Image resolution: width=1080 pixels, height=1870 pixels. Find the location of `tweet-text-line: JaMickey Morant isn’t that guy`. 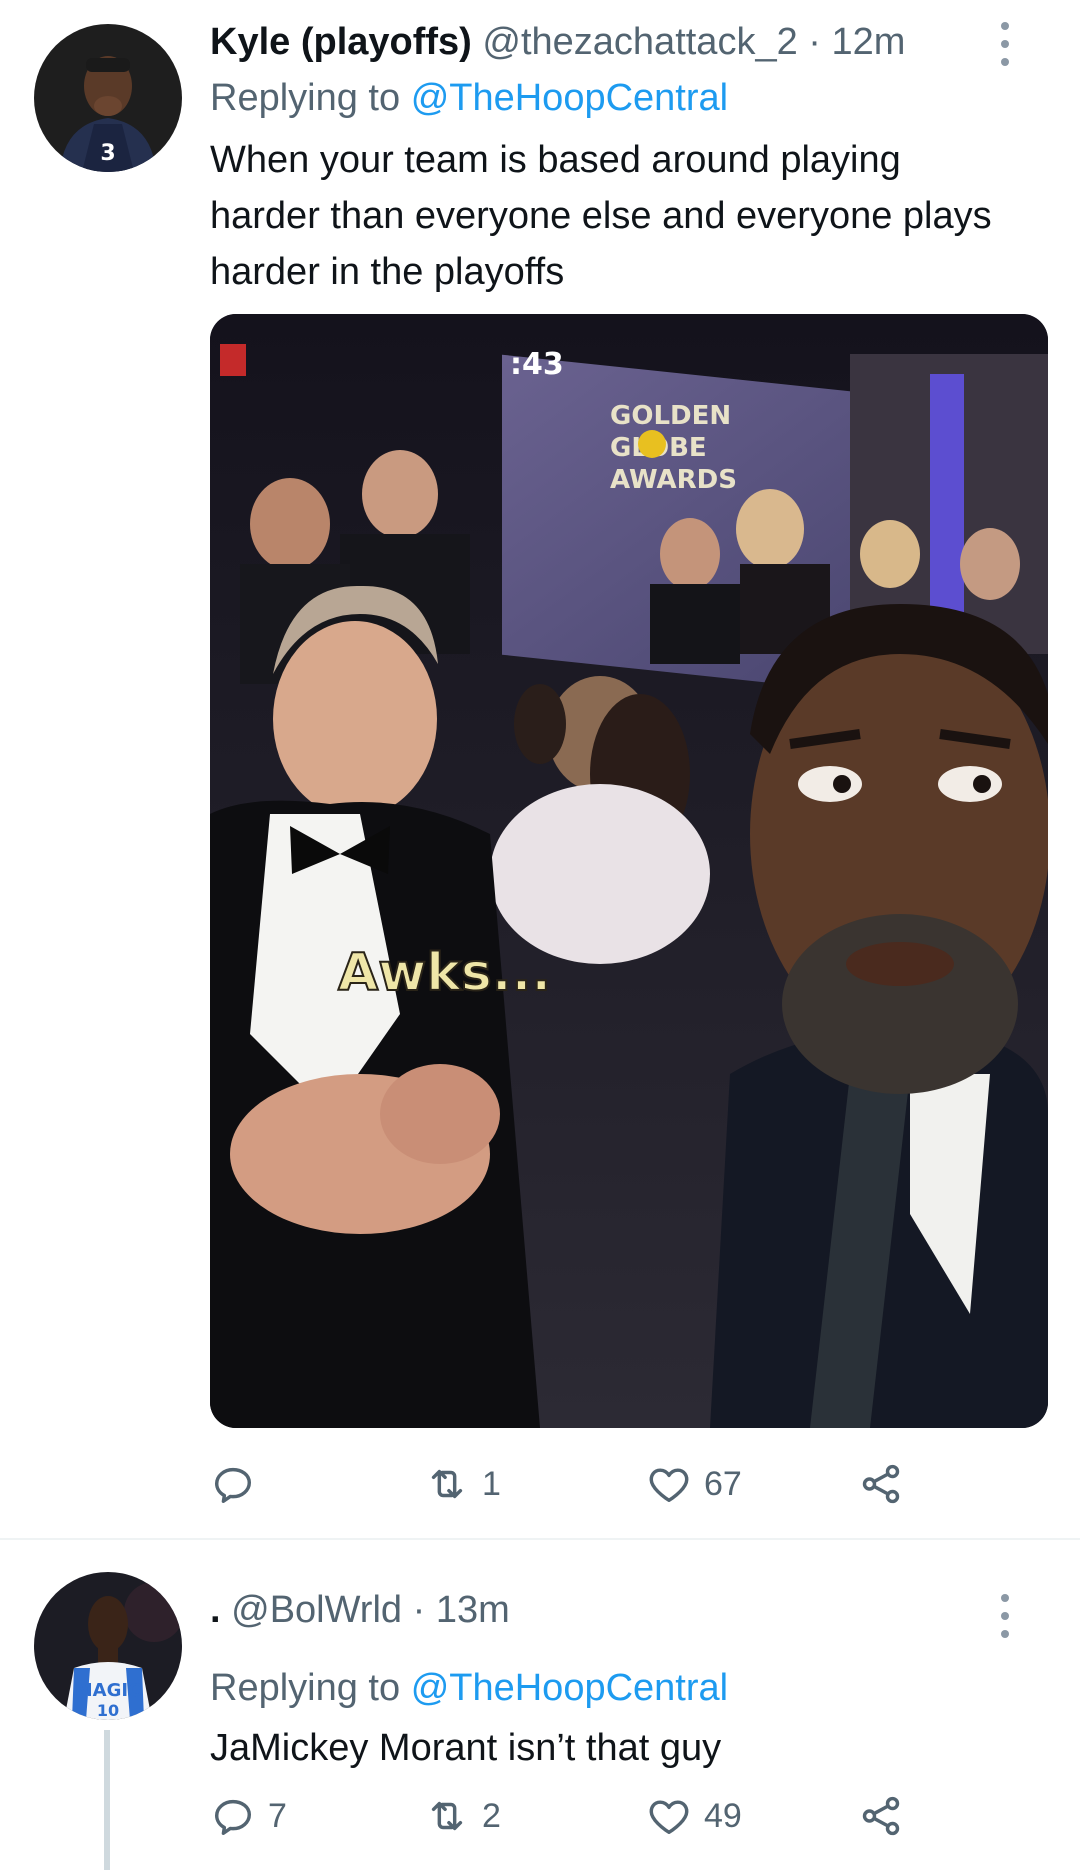

tweet-text-line: JaMickey Morant isn’t that guy is located at coordinates (466, 1748).